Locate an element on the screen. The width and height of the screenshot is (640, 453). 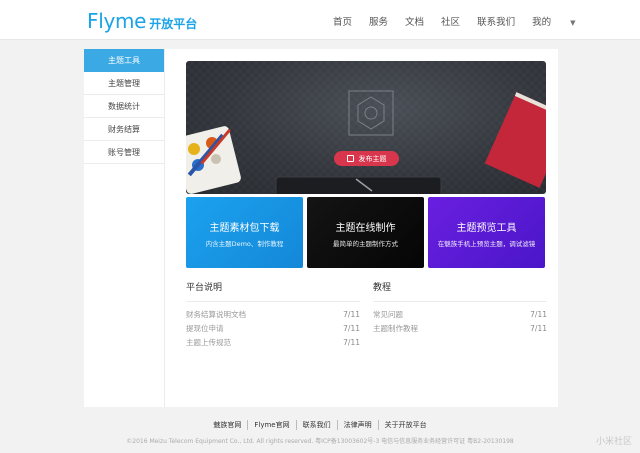
flyme-logo: Flyme 开放平台 is located at coordinates (142, 21).